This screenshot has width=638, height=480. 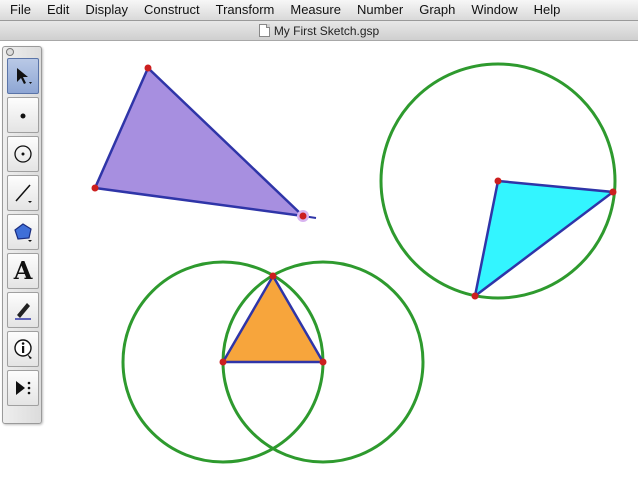 I want to click on play-custom-tools-icon, so click(x=23, y=388).